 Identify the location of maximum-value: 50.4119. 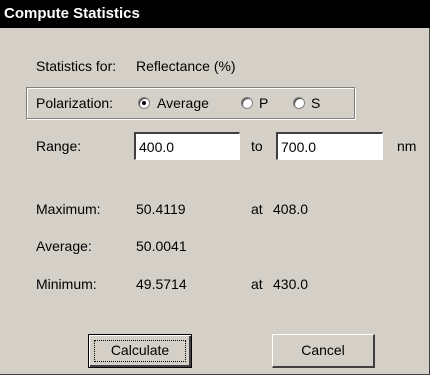
(161, 209).